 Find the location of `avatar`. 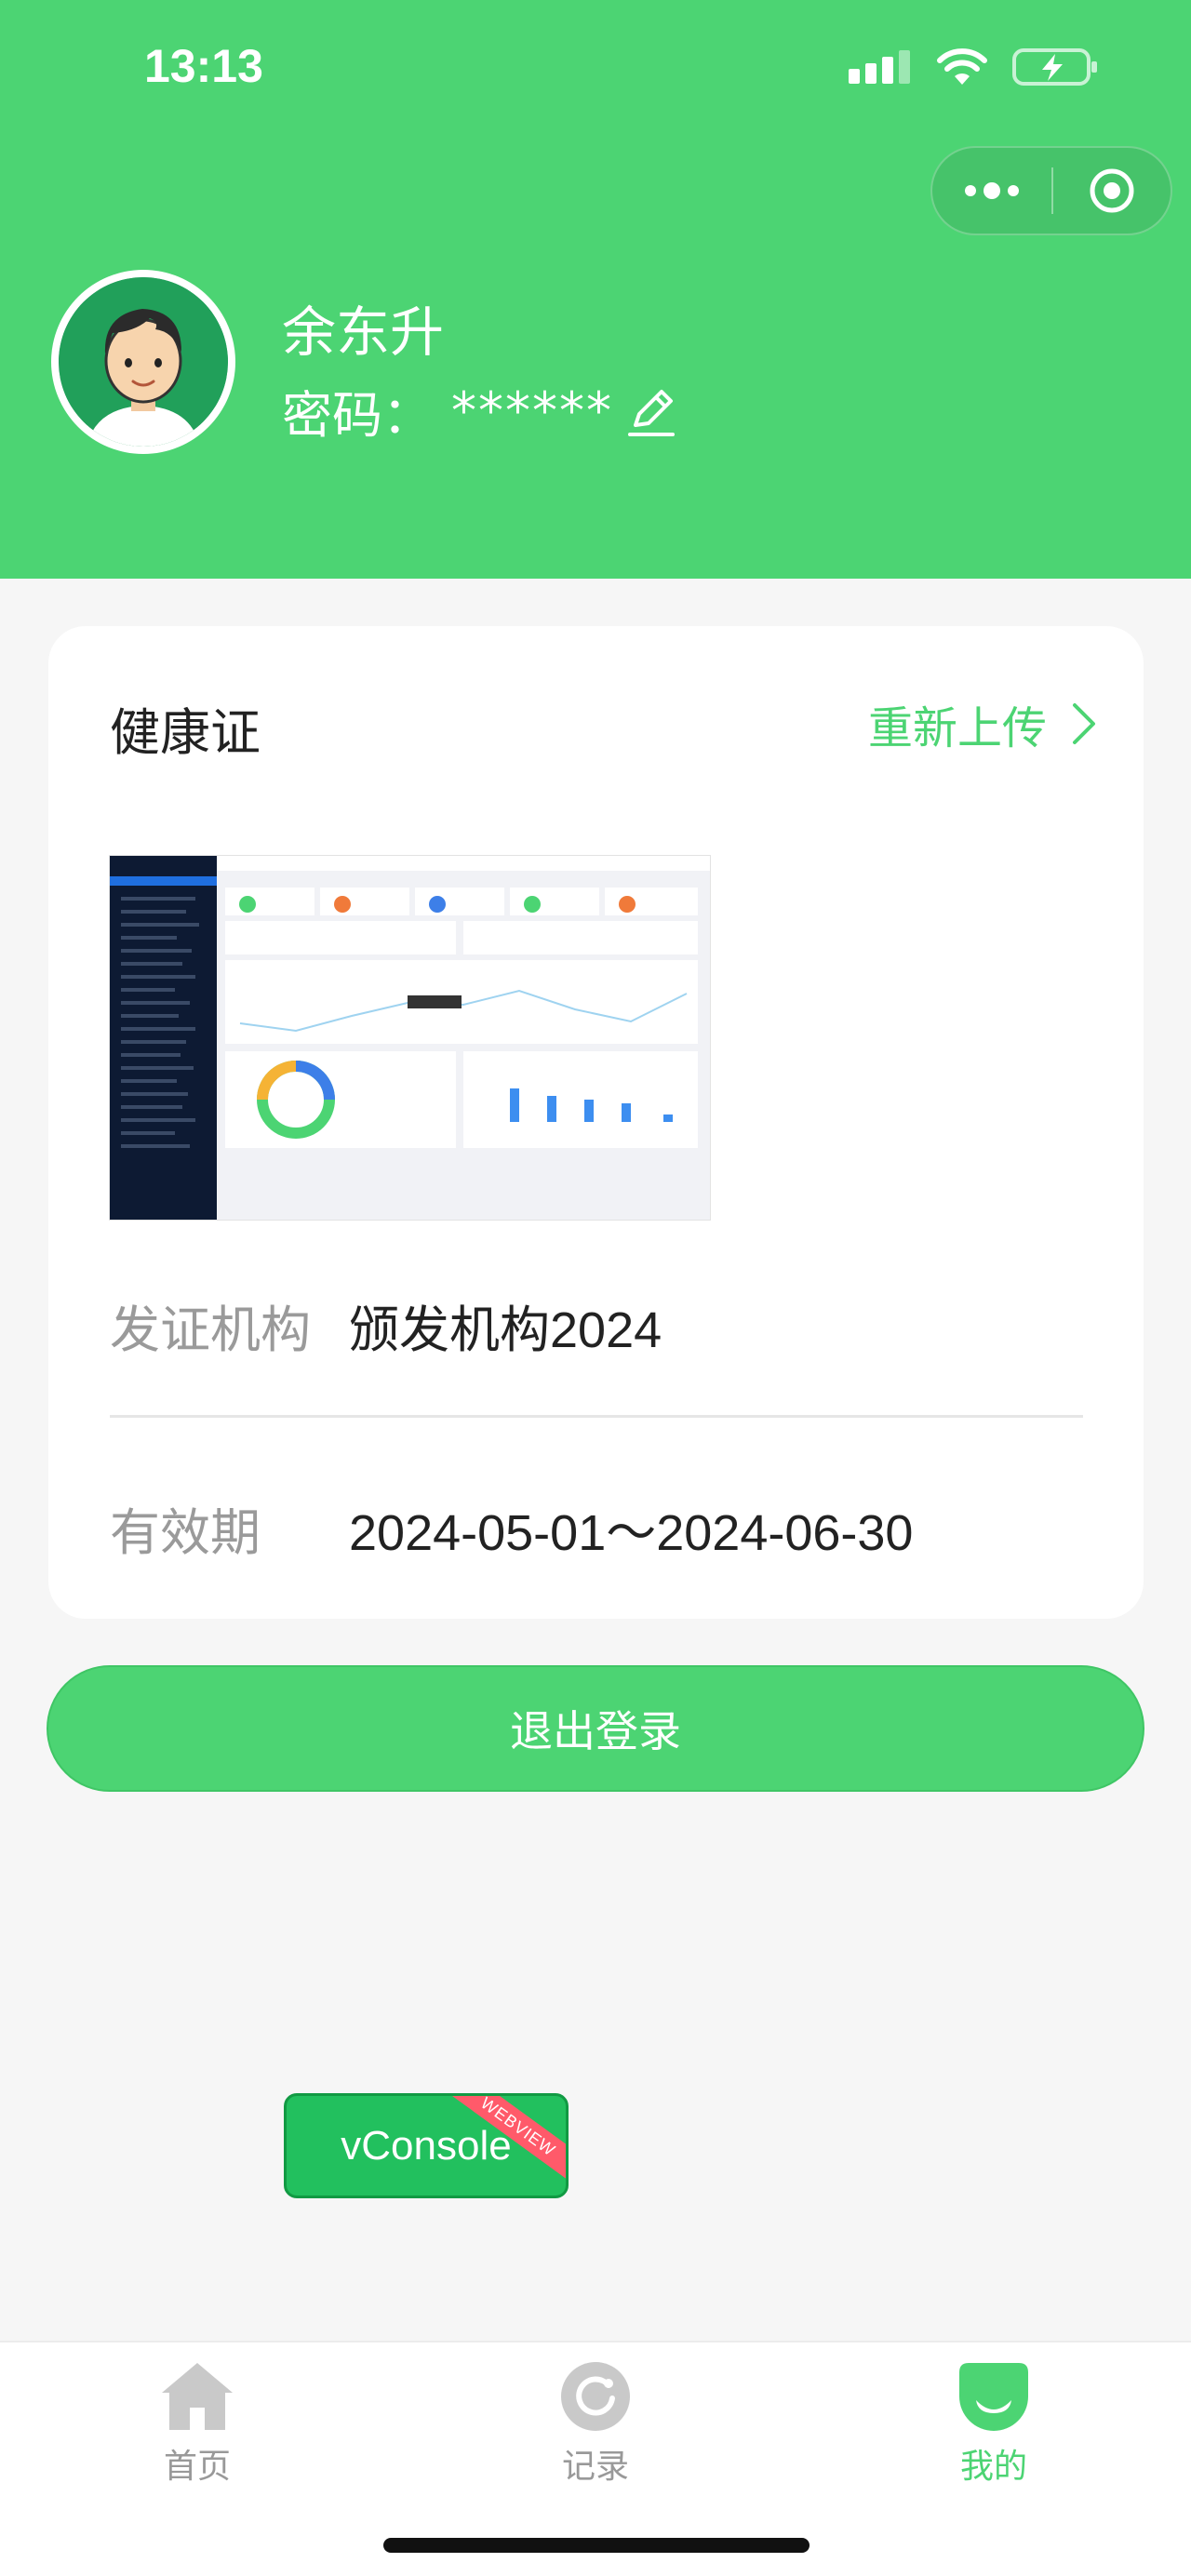

avatar is located at coordinates (143, 362).